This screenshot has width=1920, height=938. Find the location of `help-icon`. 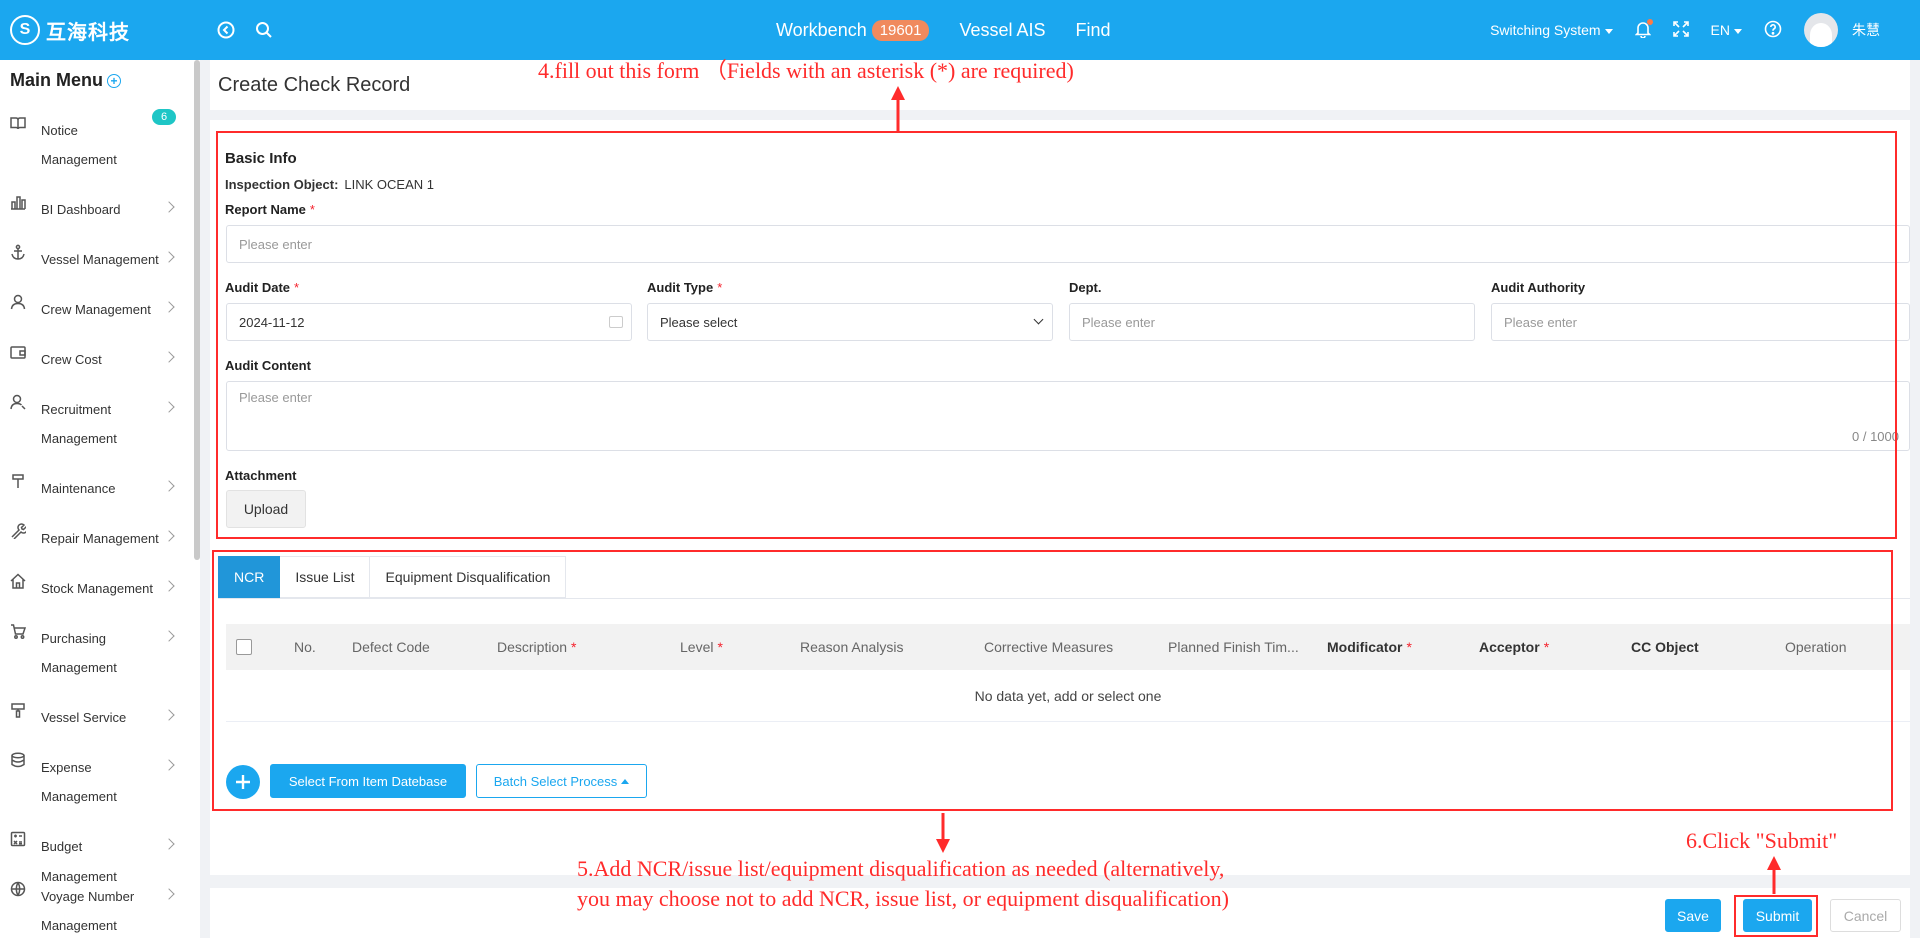

help-icon is located at coordinates (1773, 30).